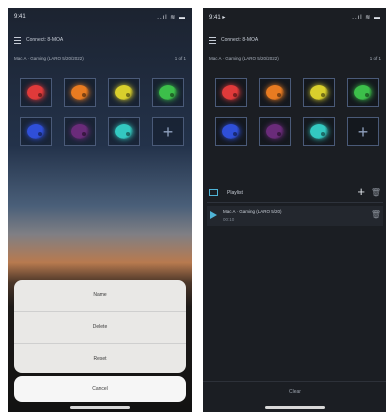 Image resolution: width=386 pixels, height=415 pixels. I want to click on playlist-label: Playlist, so click(235, 193).